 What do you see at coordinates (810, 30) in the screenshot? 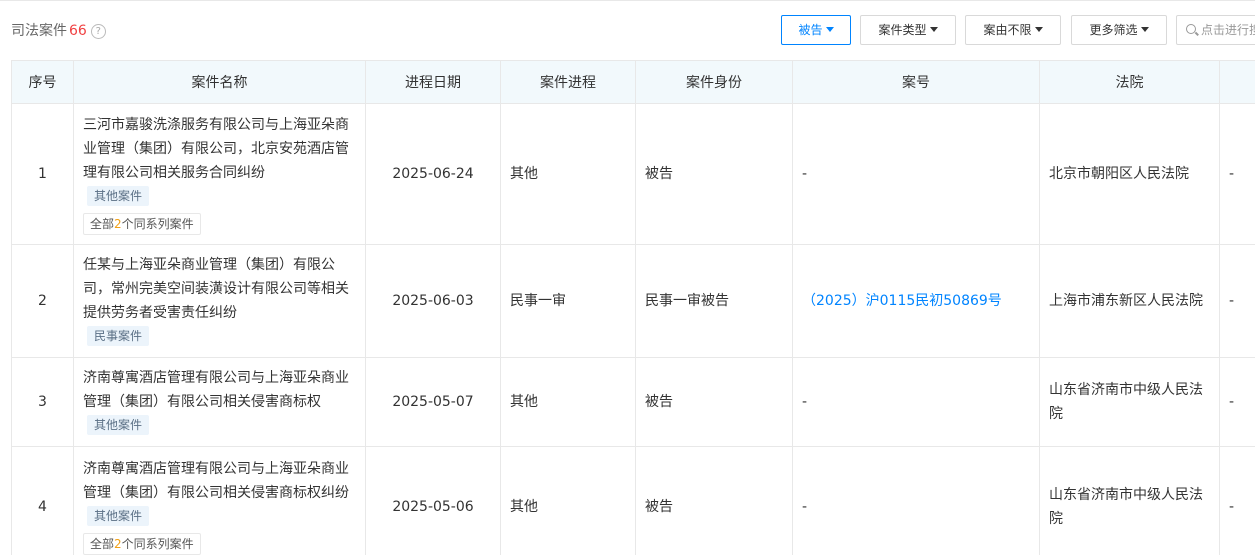
I see `filter-defendant-label: 被告` at bounding box center [810, 30].